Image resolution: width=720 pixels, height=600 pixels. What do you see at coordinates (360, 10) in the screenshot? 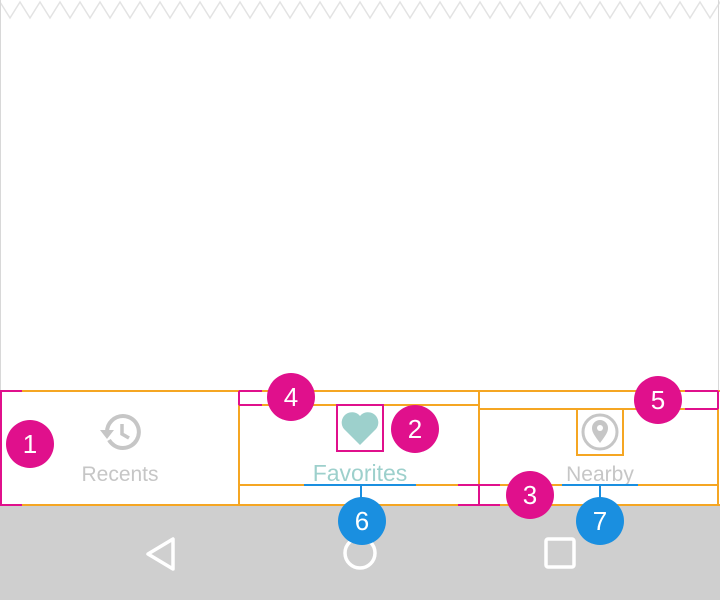
I see `torn-edge-decoration` at bounding box center [360, 10].